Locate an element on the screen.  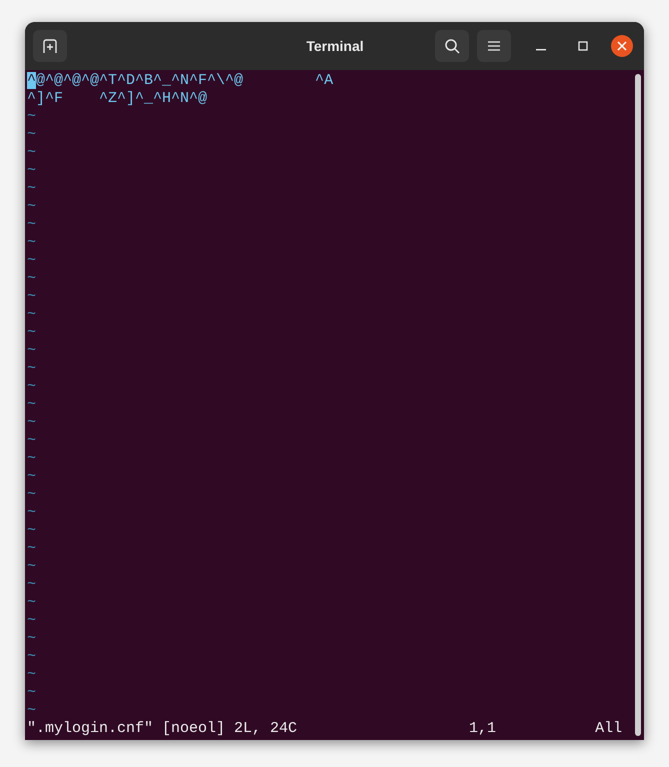
menu-button is located at coordinates (494, 46).